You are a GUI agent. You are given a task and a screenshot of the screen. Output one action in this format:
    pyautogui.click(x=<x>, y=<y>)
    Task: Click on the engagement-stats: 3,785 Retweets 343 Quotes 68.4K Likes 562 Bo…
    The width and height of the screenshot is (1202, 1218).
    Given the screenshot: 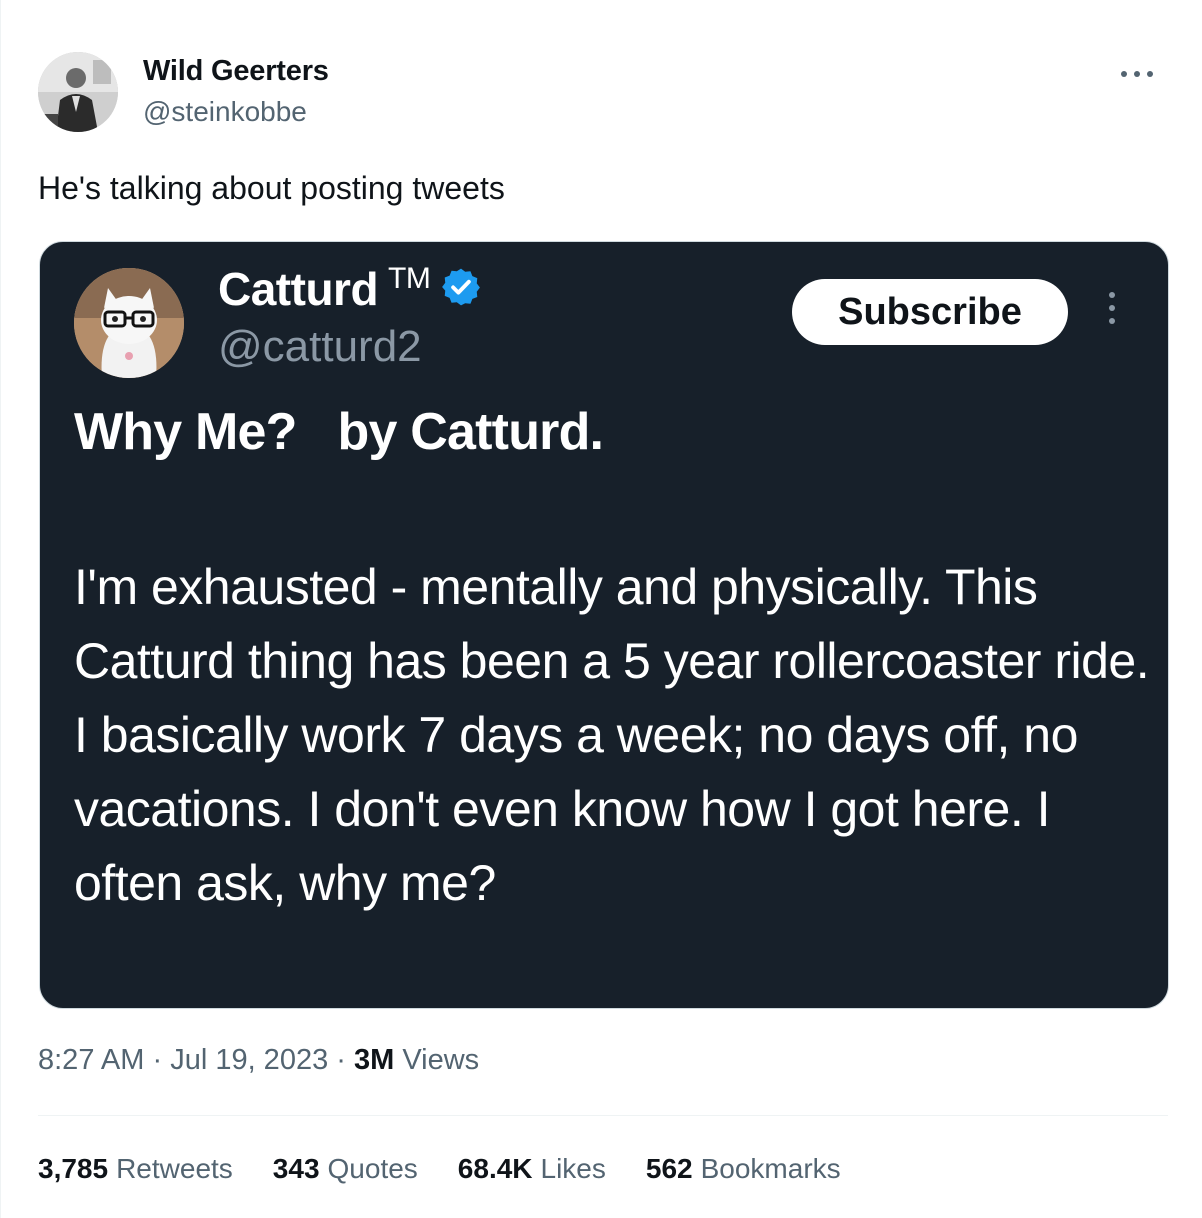 What is the action you would take?
    pyautogui.click(x=439, y=1169)
    